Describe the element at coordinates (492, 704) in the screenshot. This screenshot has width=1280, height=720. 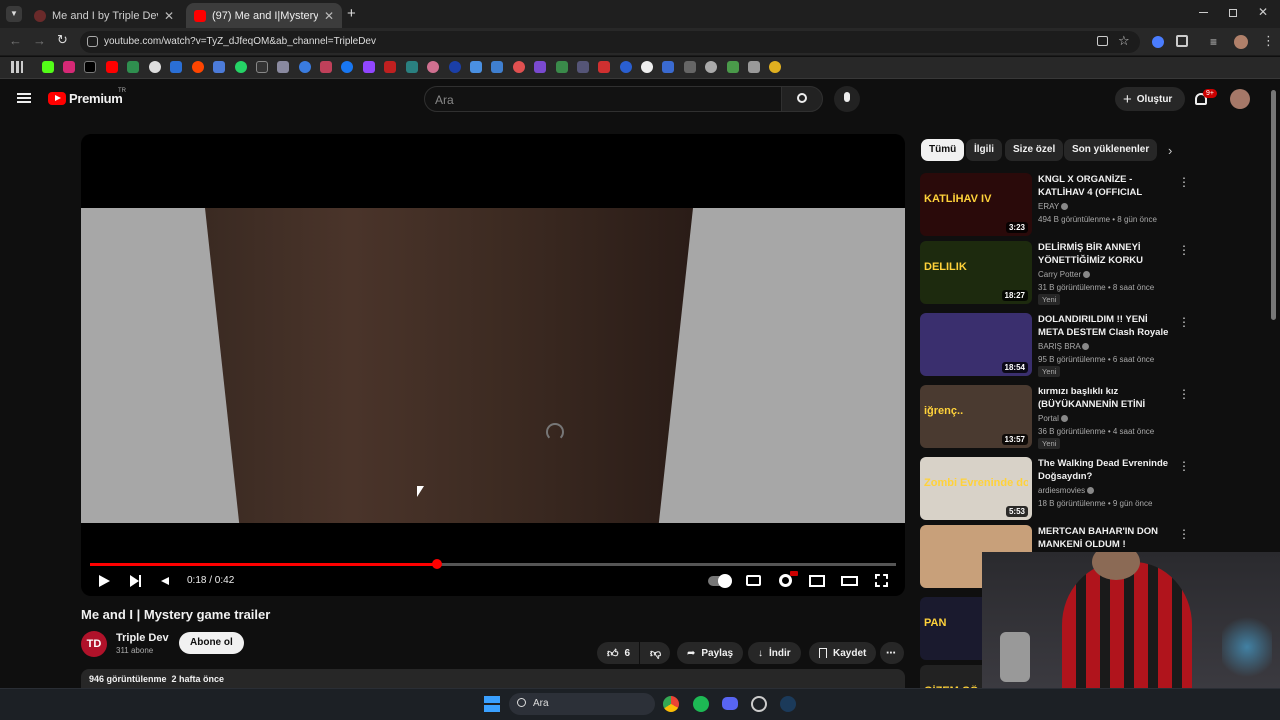
I see `windows-start-icon` at that location.